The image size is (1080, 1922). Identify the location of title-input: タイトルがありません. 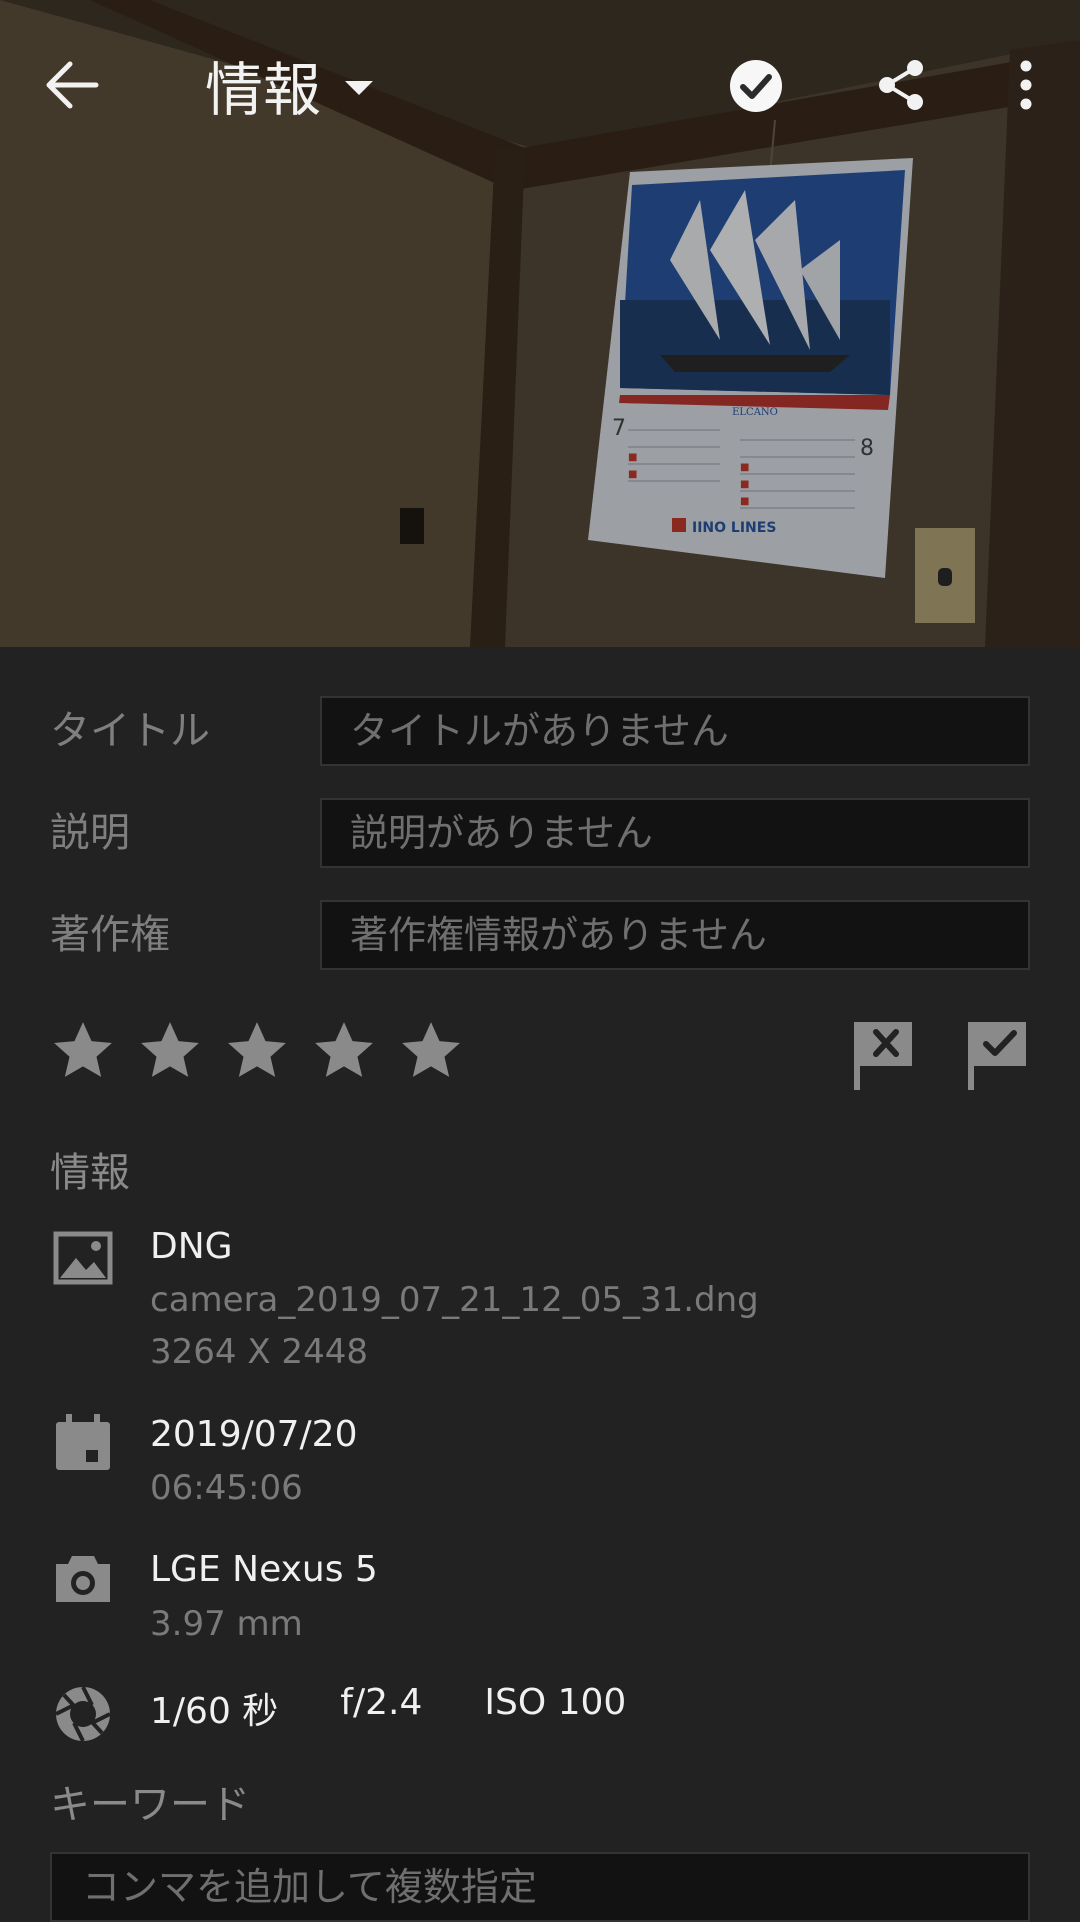
(675, 731).